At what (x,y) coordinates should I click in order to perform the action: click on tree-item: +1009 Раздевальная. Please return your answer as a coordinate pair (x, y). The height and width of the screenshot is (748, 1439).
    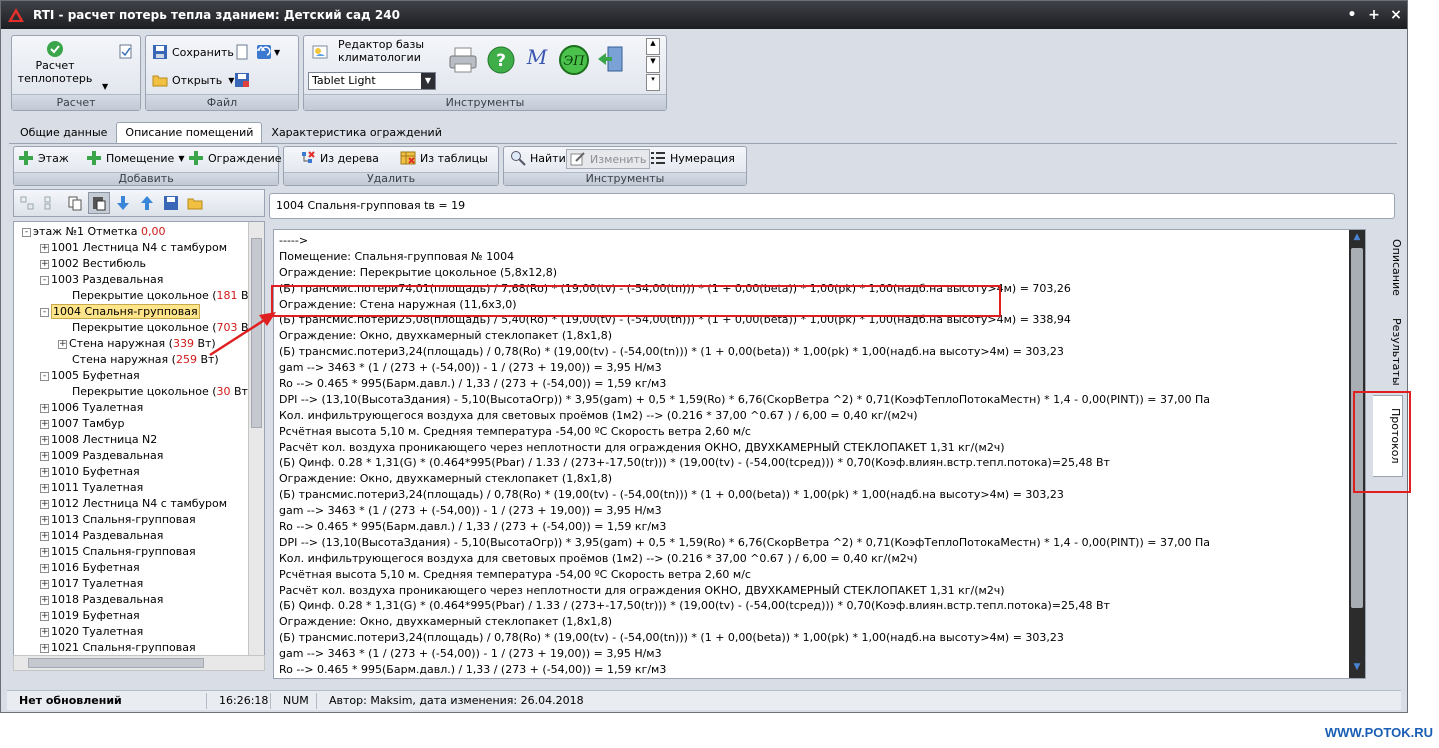
    Looking at the image, I should click on (134, 456).